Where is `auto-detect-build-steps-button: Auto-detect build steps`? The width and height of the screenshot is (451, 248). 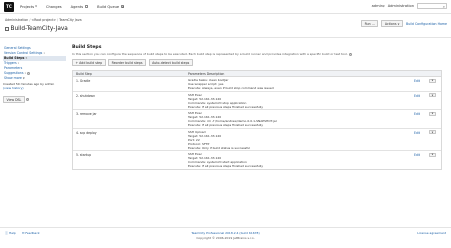 auto-detect-build-steps-button: Auto-detect build steps is located at coordinates (170, 63).